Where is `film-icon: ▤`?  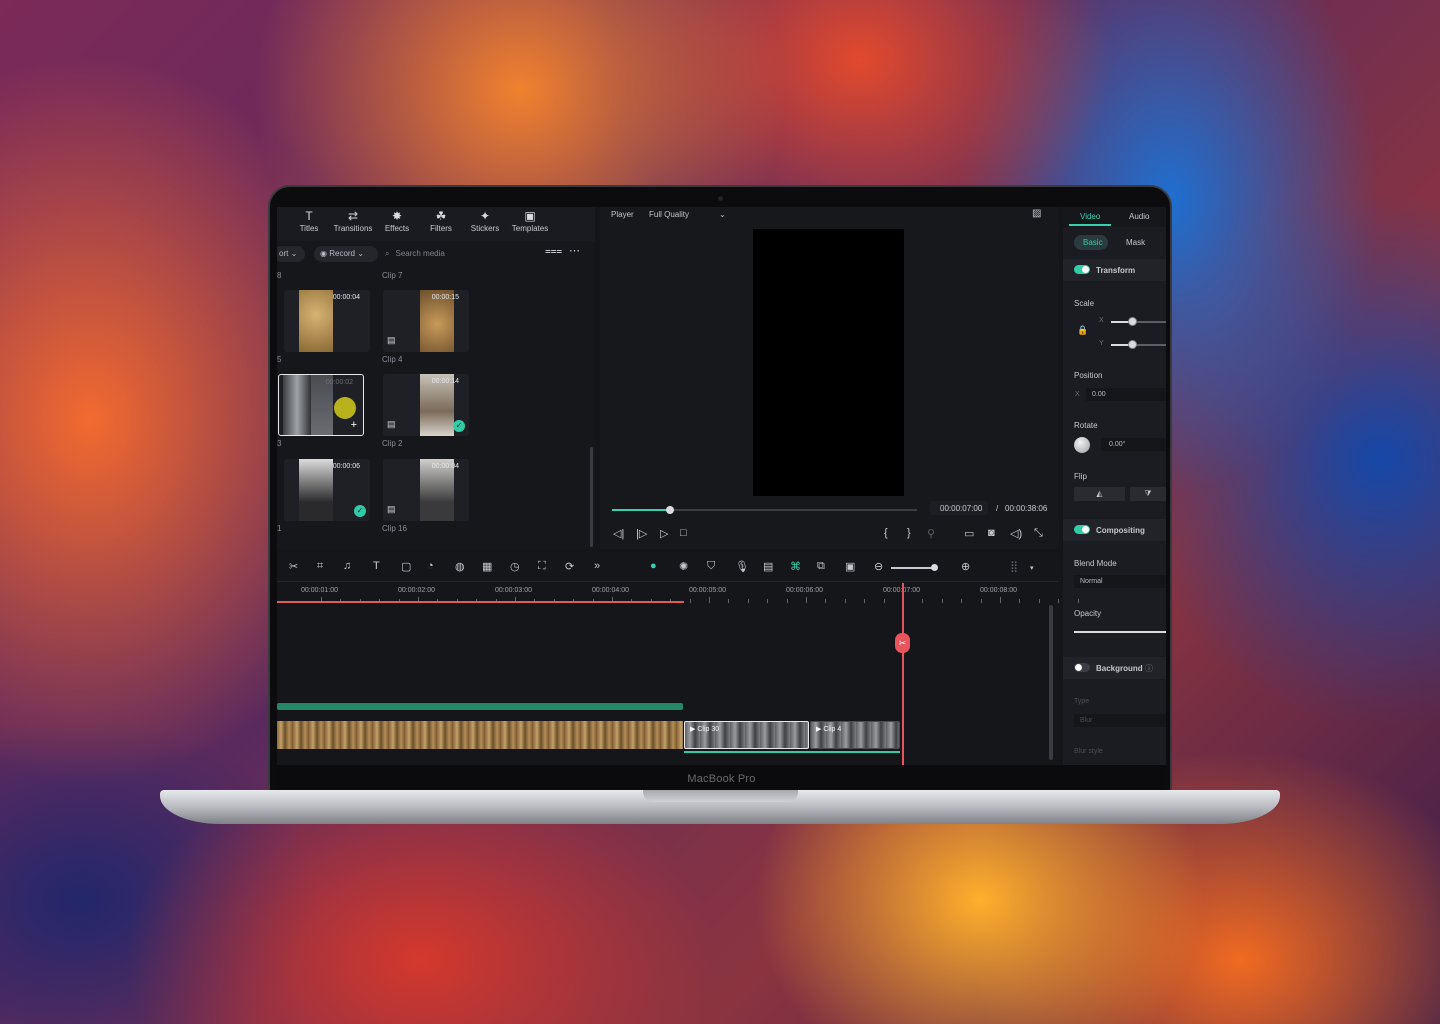
film-icon: ▤ is located at coordinates (391, 509).